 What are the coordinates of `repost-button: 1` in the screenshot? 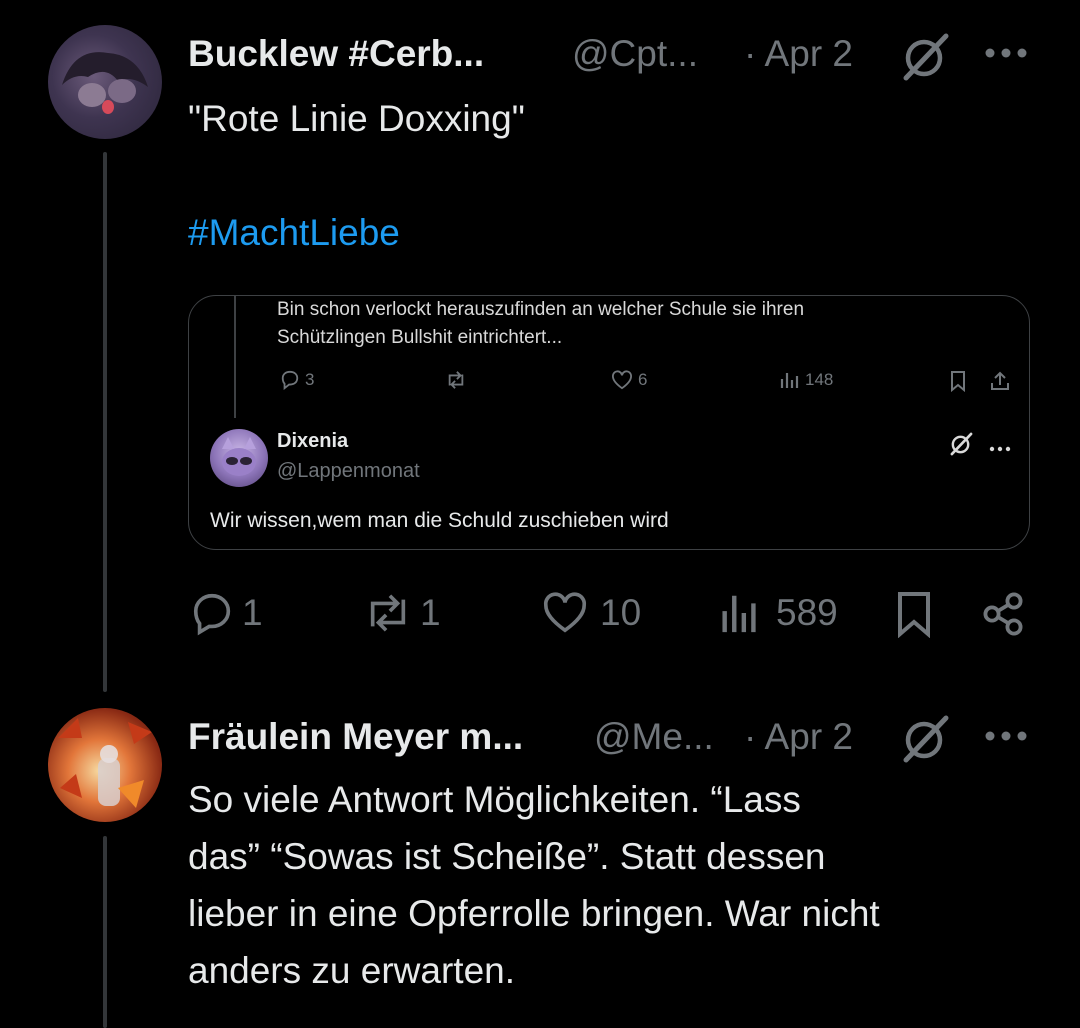 It's located at (400, 613).